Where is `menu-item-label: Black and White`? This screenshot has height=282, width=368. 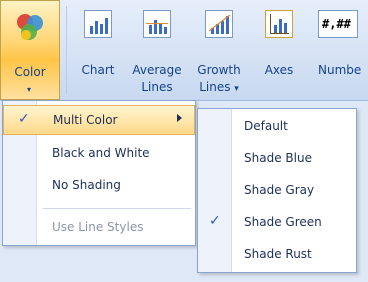
menu-item-label: Black and White is located at coordinates (101, 153).